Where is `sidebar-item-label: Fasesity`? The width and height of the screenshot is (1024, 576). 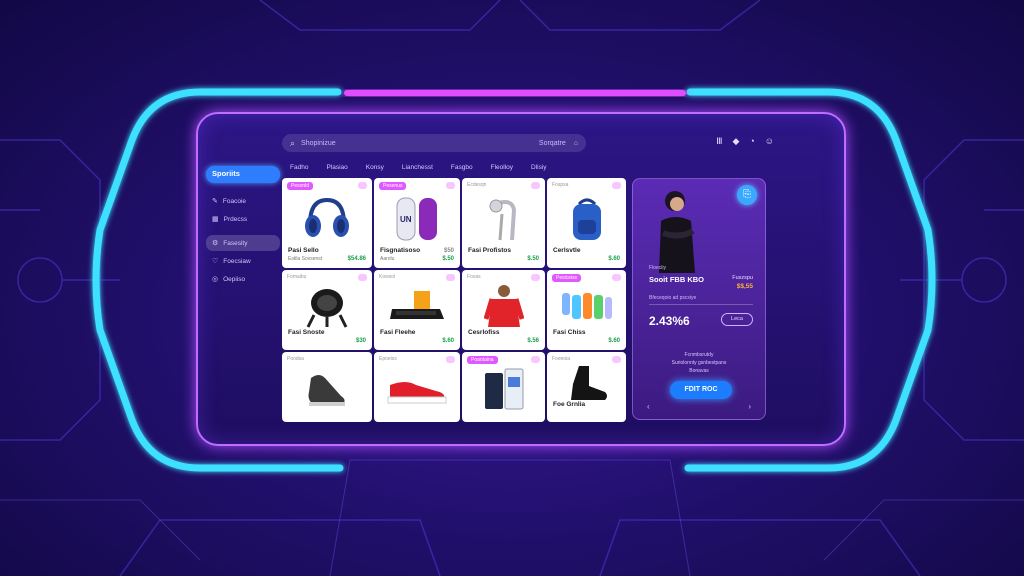 sidebar-item-label: Fasesity is located at coordinates (235, 243).